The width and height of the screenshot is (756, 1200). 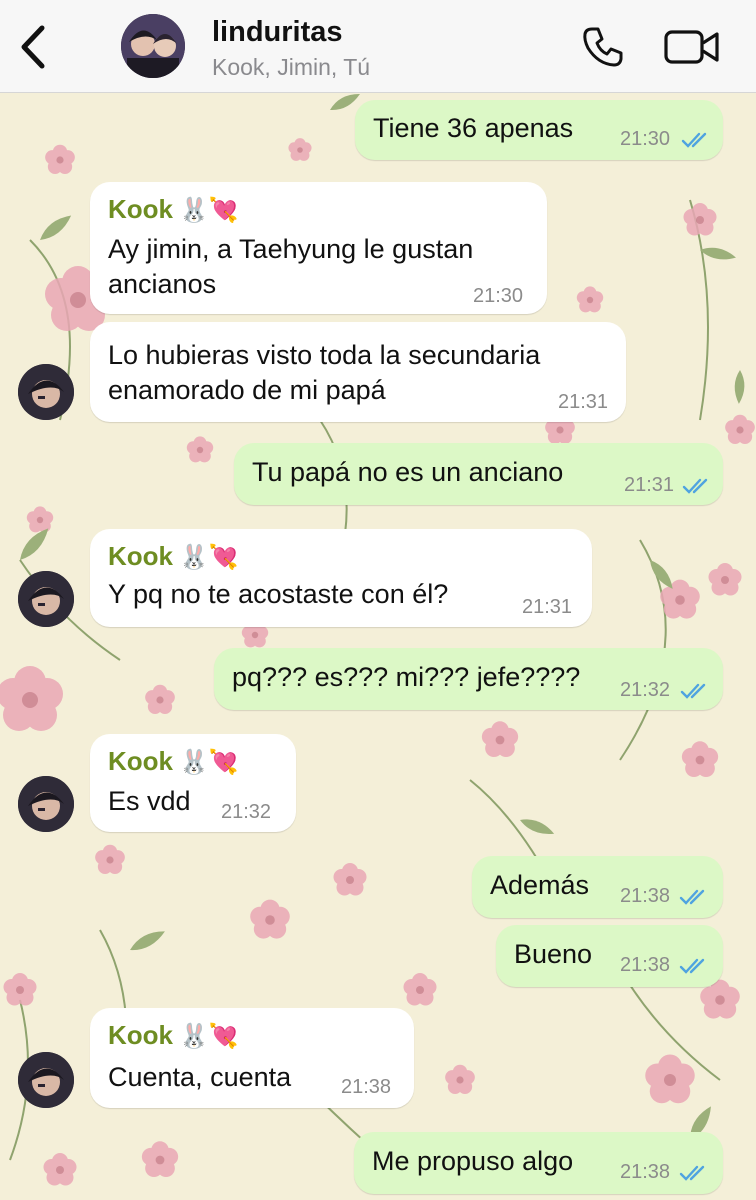 I want to click on outgoing-message: Tiene 36 apenas 21:30, so click(x=539, y=130).